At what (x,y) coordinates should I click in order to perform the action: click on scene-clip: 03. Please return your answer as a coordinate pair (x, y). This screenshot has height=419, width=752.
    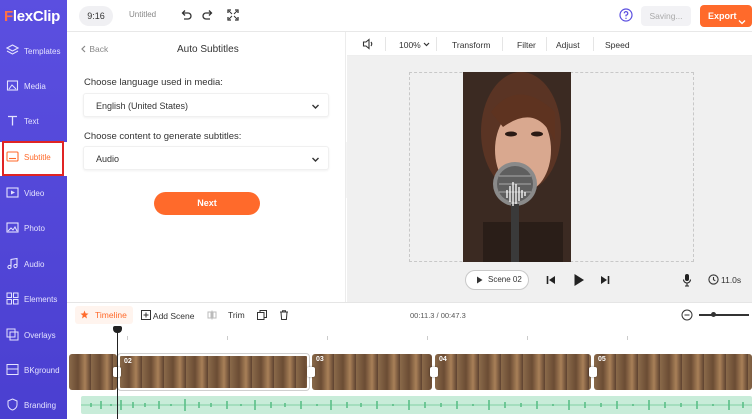
    Looking at the image, I should click on (372, 372).